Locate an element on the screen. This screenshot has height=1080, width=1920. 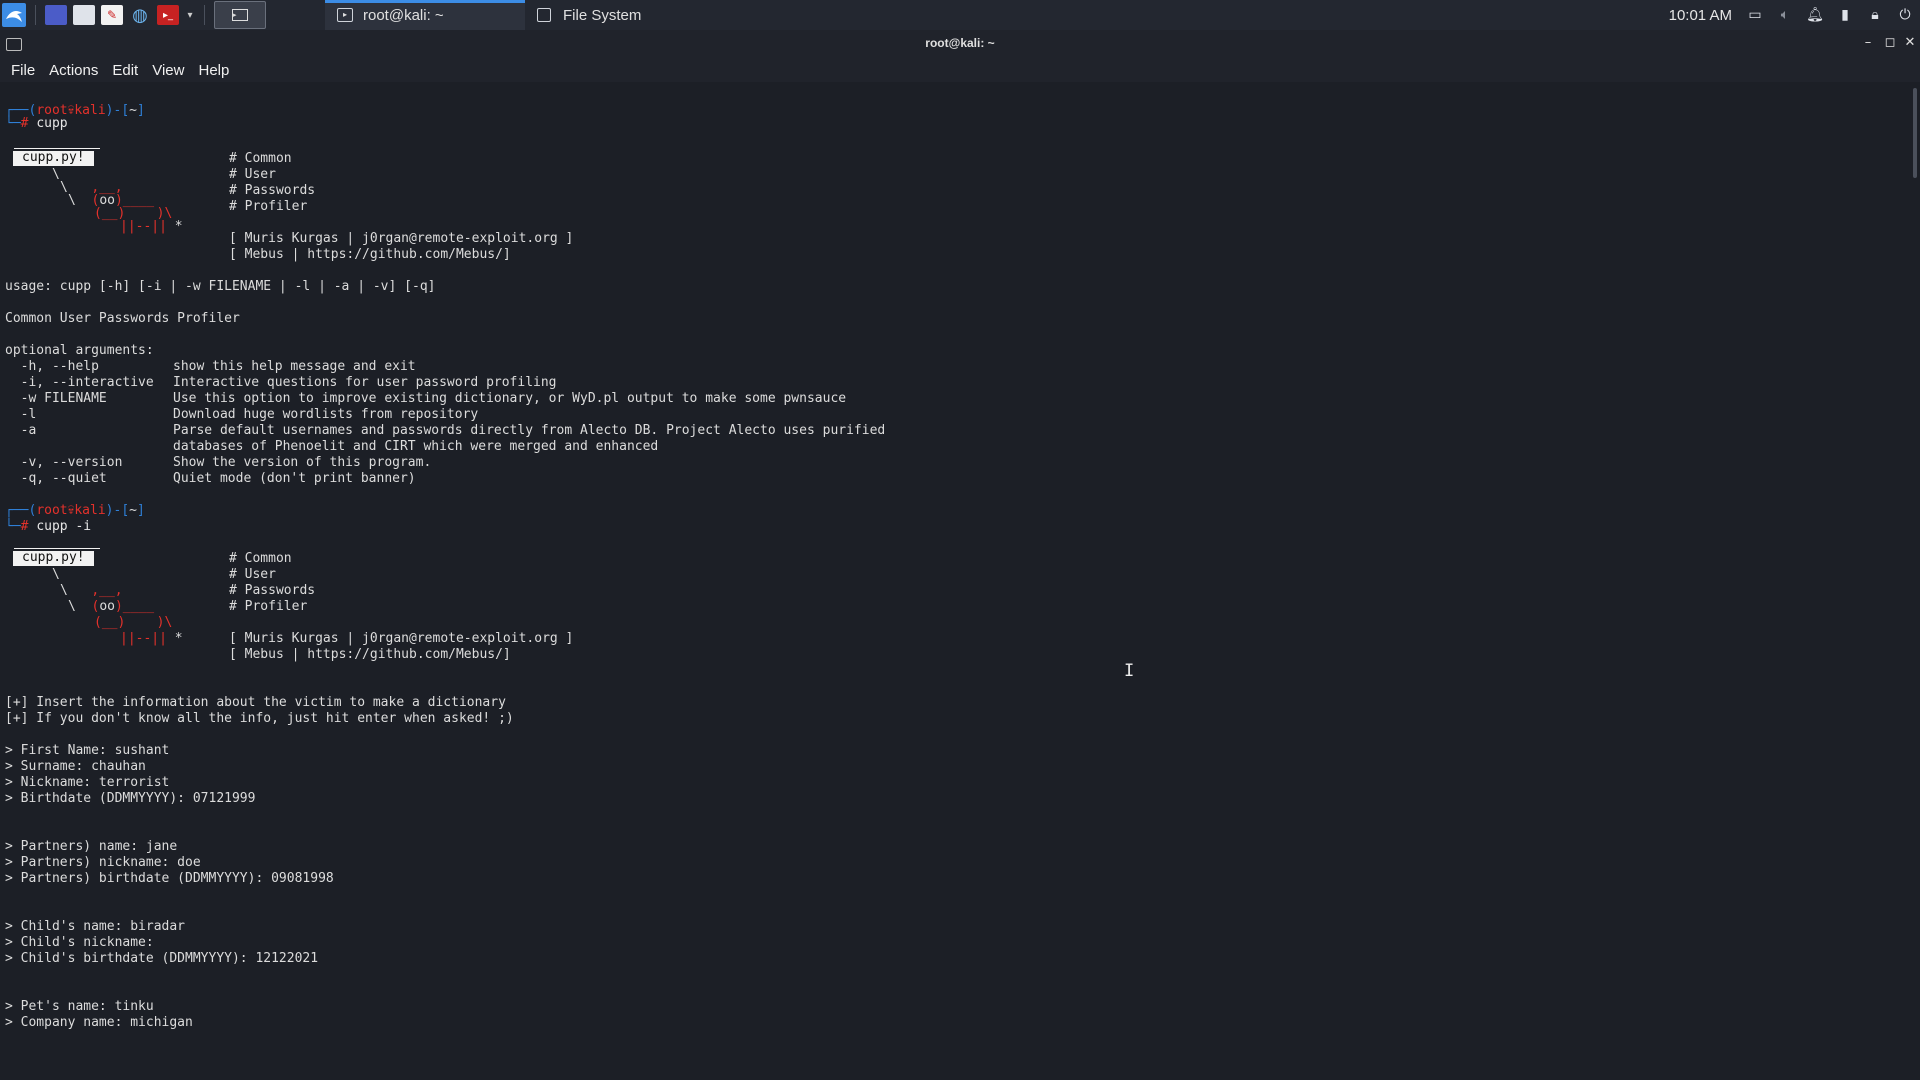
banner-art: \ ,__, is located at coordinates (91, 590).